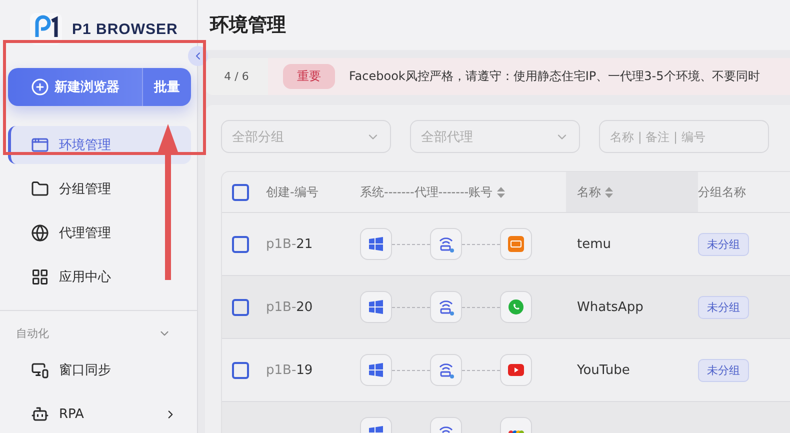  Describe the element at coordinates (309, 76) in the screenshot. I see `important-tag: 重要` at that location.